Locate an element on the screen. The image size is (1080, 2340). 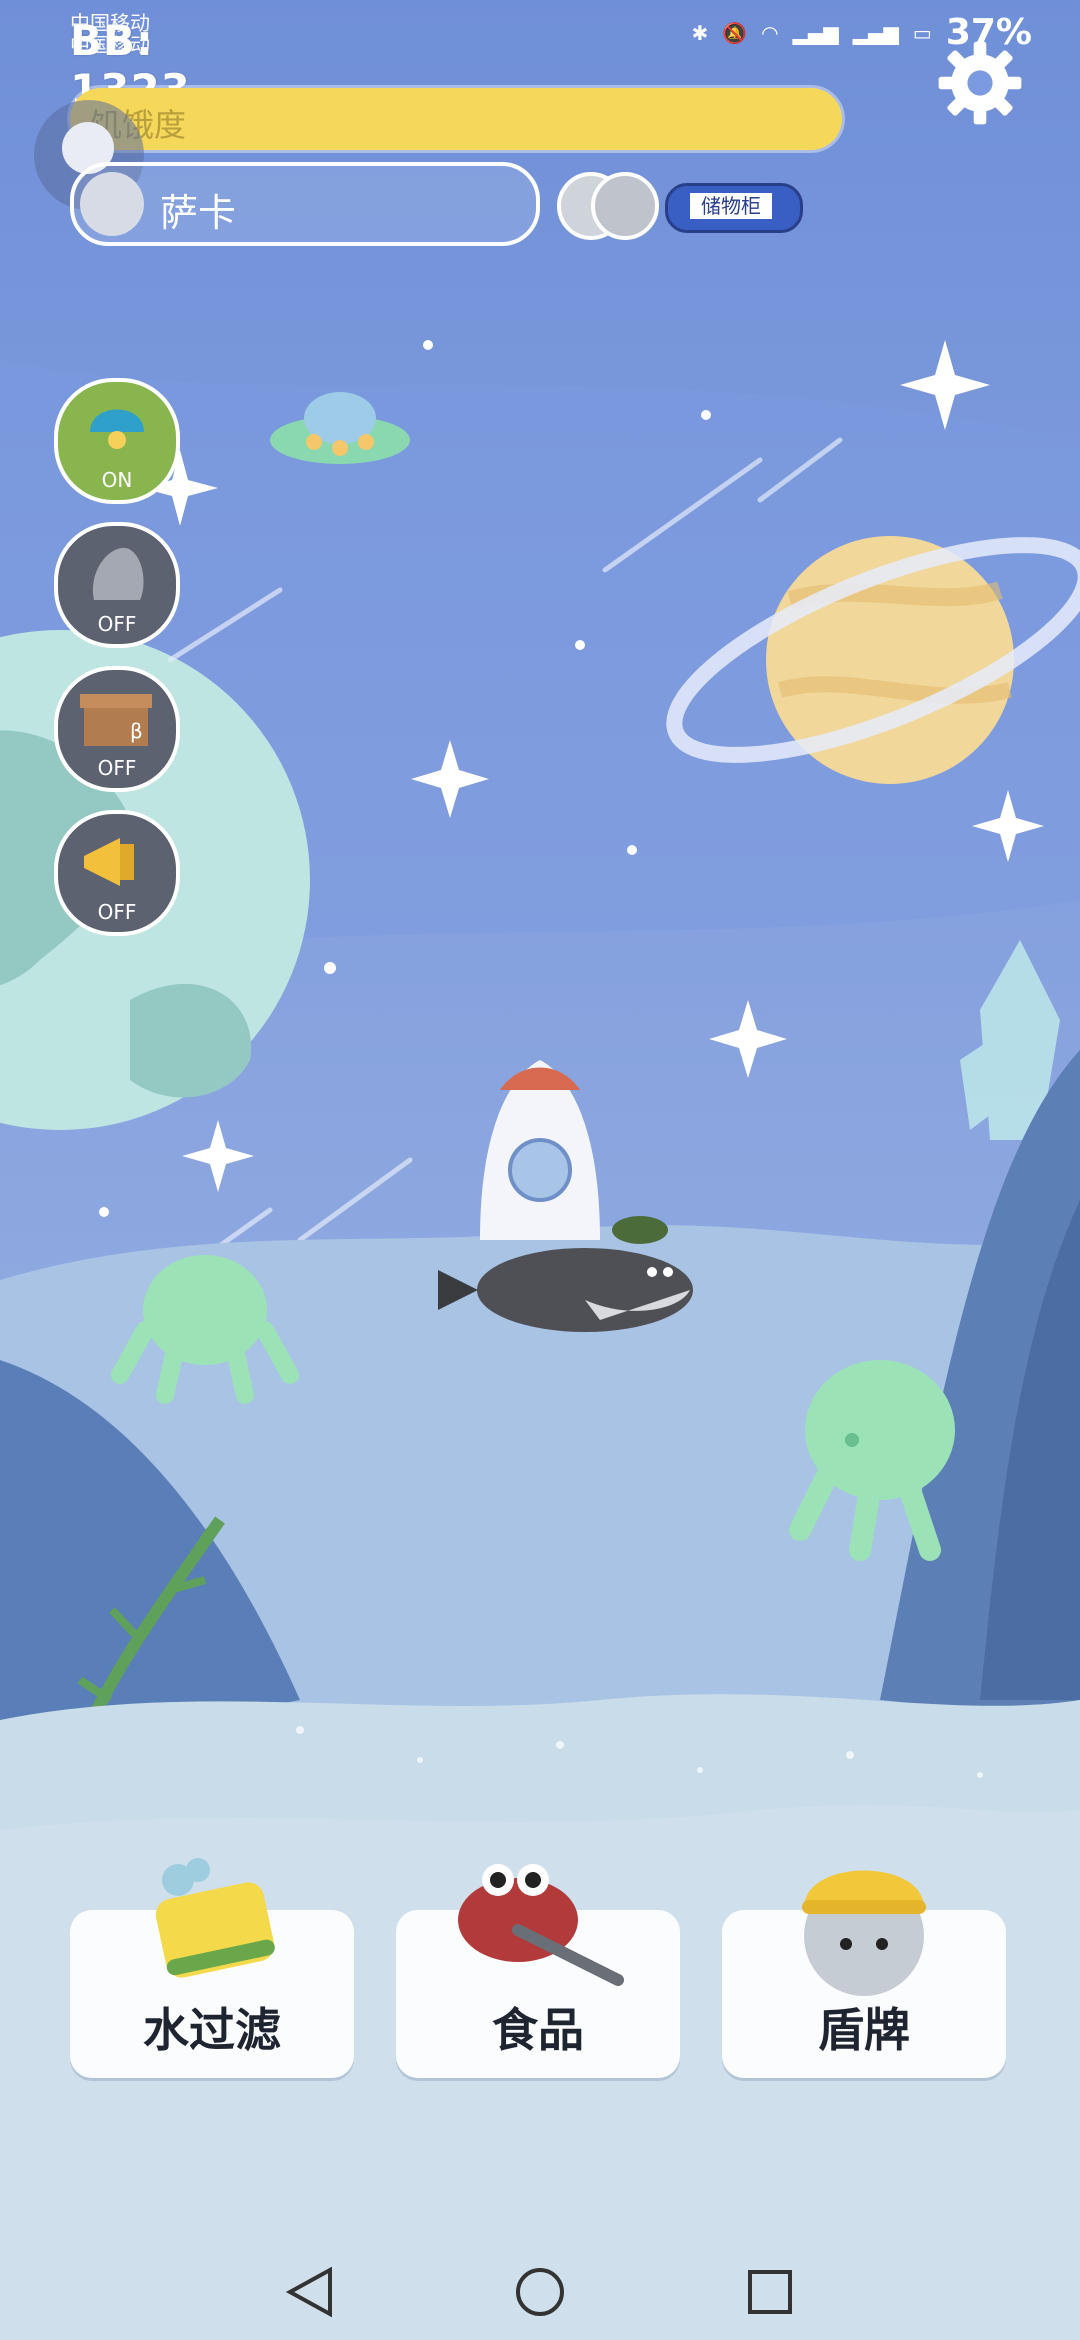
status-bar-left: 中国移动 中国移动 BB: 1323 is located at coordinates (130, 63).